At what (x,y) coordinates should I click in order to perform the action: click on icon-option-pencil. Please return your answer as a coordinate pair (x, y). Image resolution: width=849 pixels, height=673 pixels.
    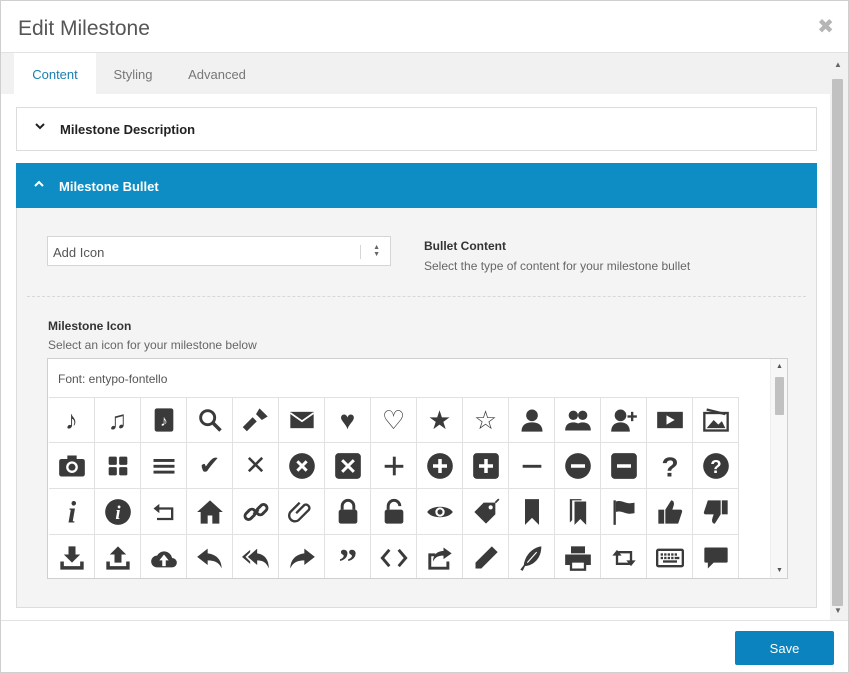
    Looking at the image, I should click on (486, 556).